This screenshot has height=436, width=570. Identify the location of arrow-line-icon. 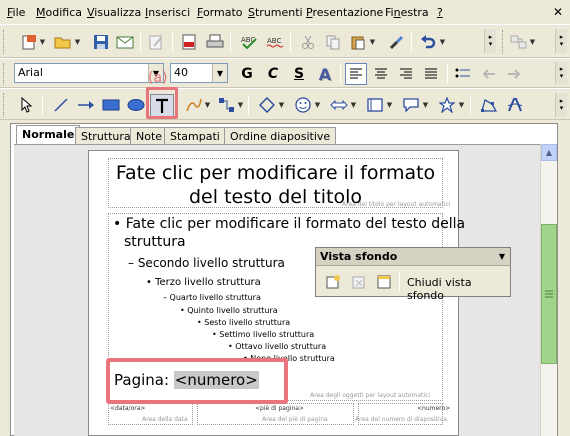
(86, 105).